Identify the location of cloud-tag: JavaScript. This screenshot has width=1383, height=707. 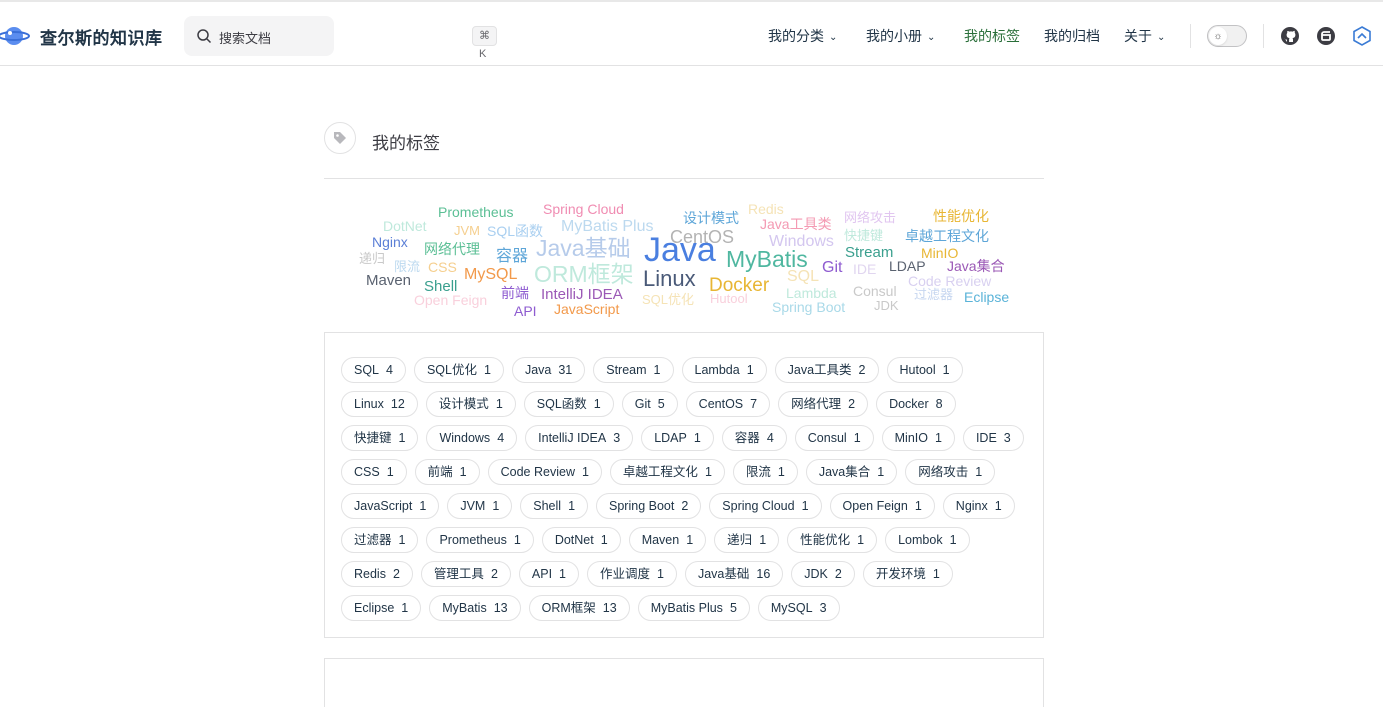
(586, 309).